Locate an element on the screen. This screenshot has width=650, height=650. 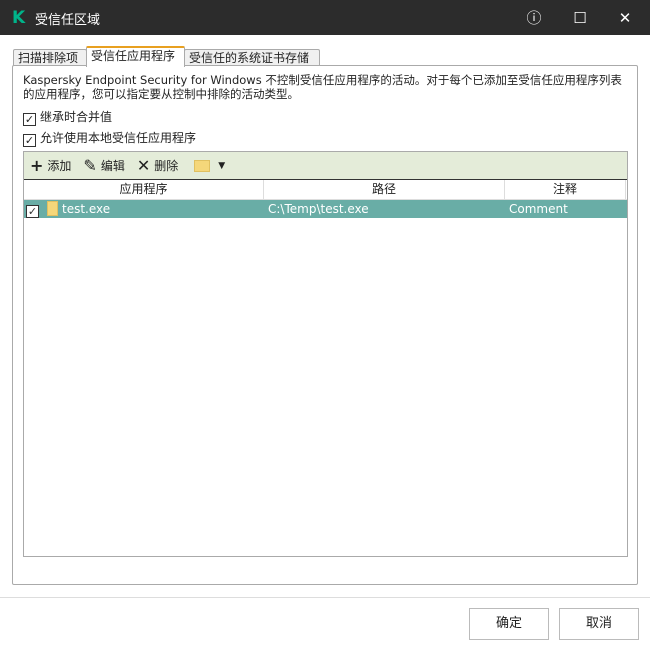
app-name: test.exe is located at coordinates (86, 208).